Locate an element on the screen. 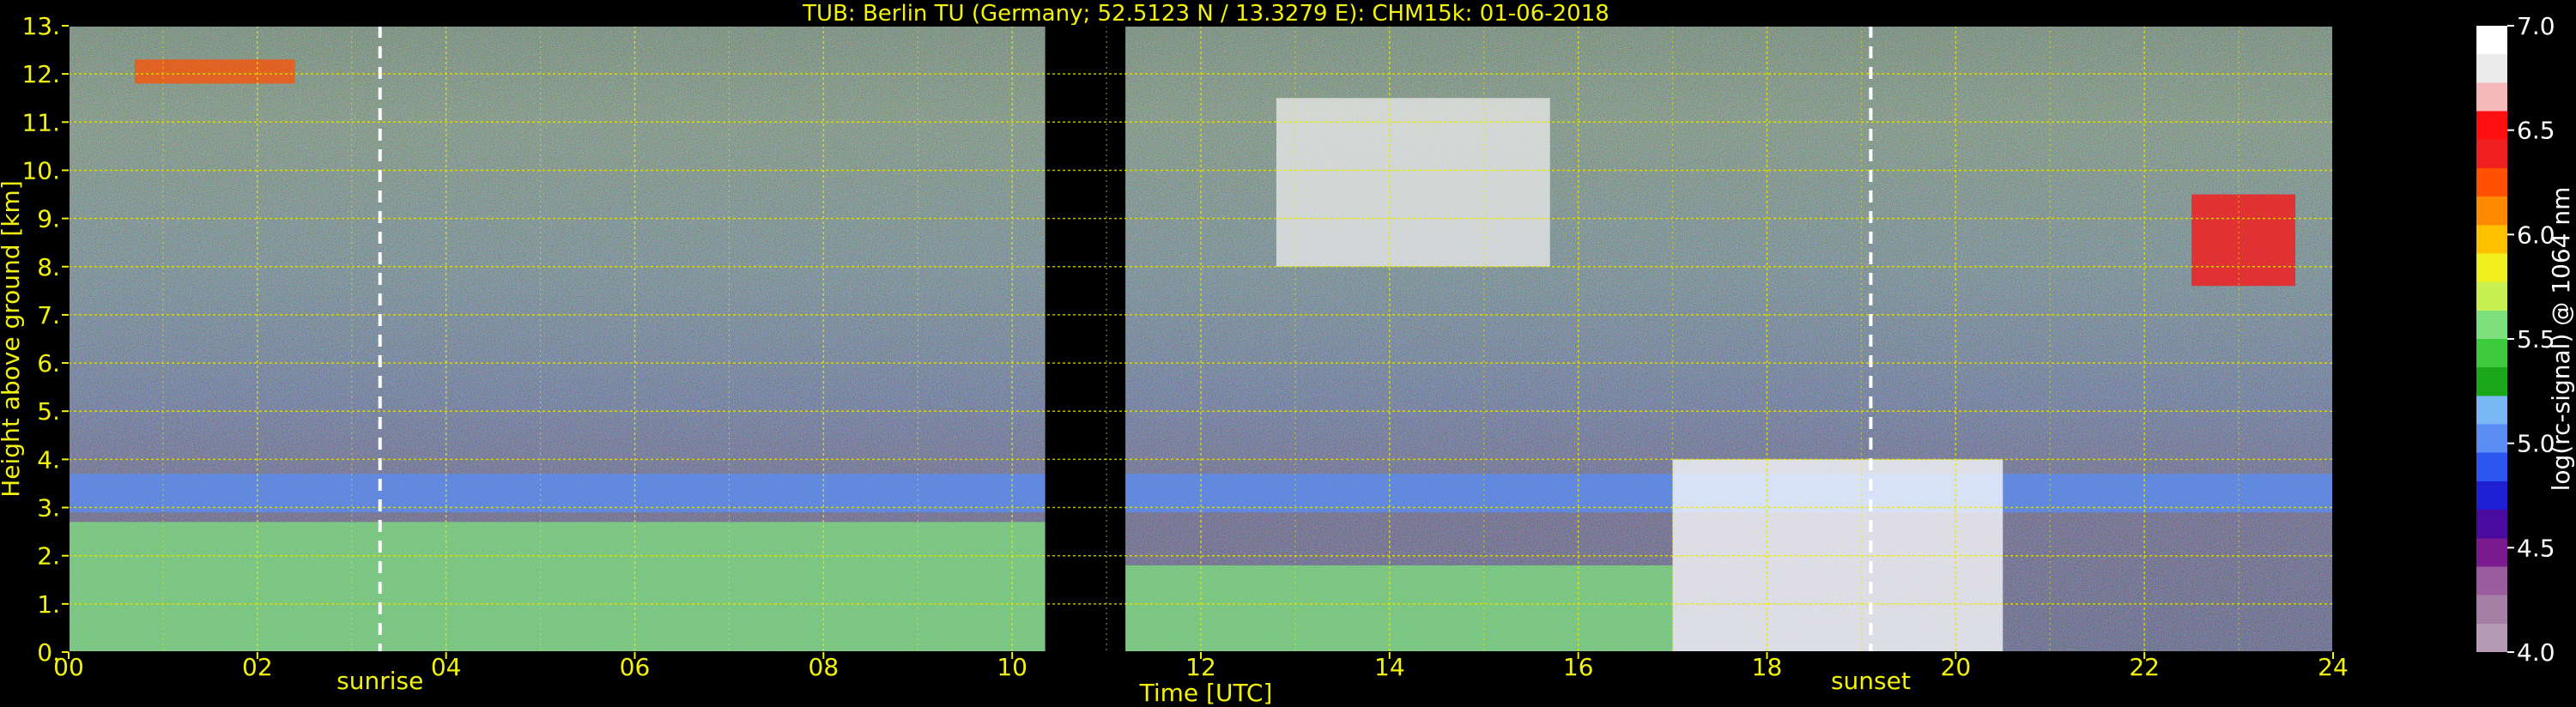 The width and height of the screenshot is (2576, 707). colorbar-tick-label: 4.5 is located at coordinates (2536, 548).